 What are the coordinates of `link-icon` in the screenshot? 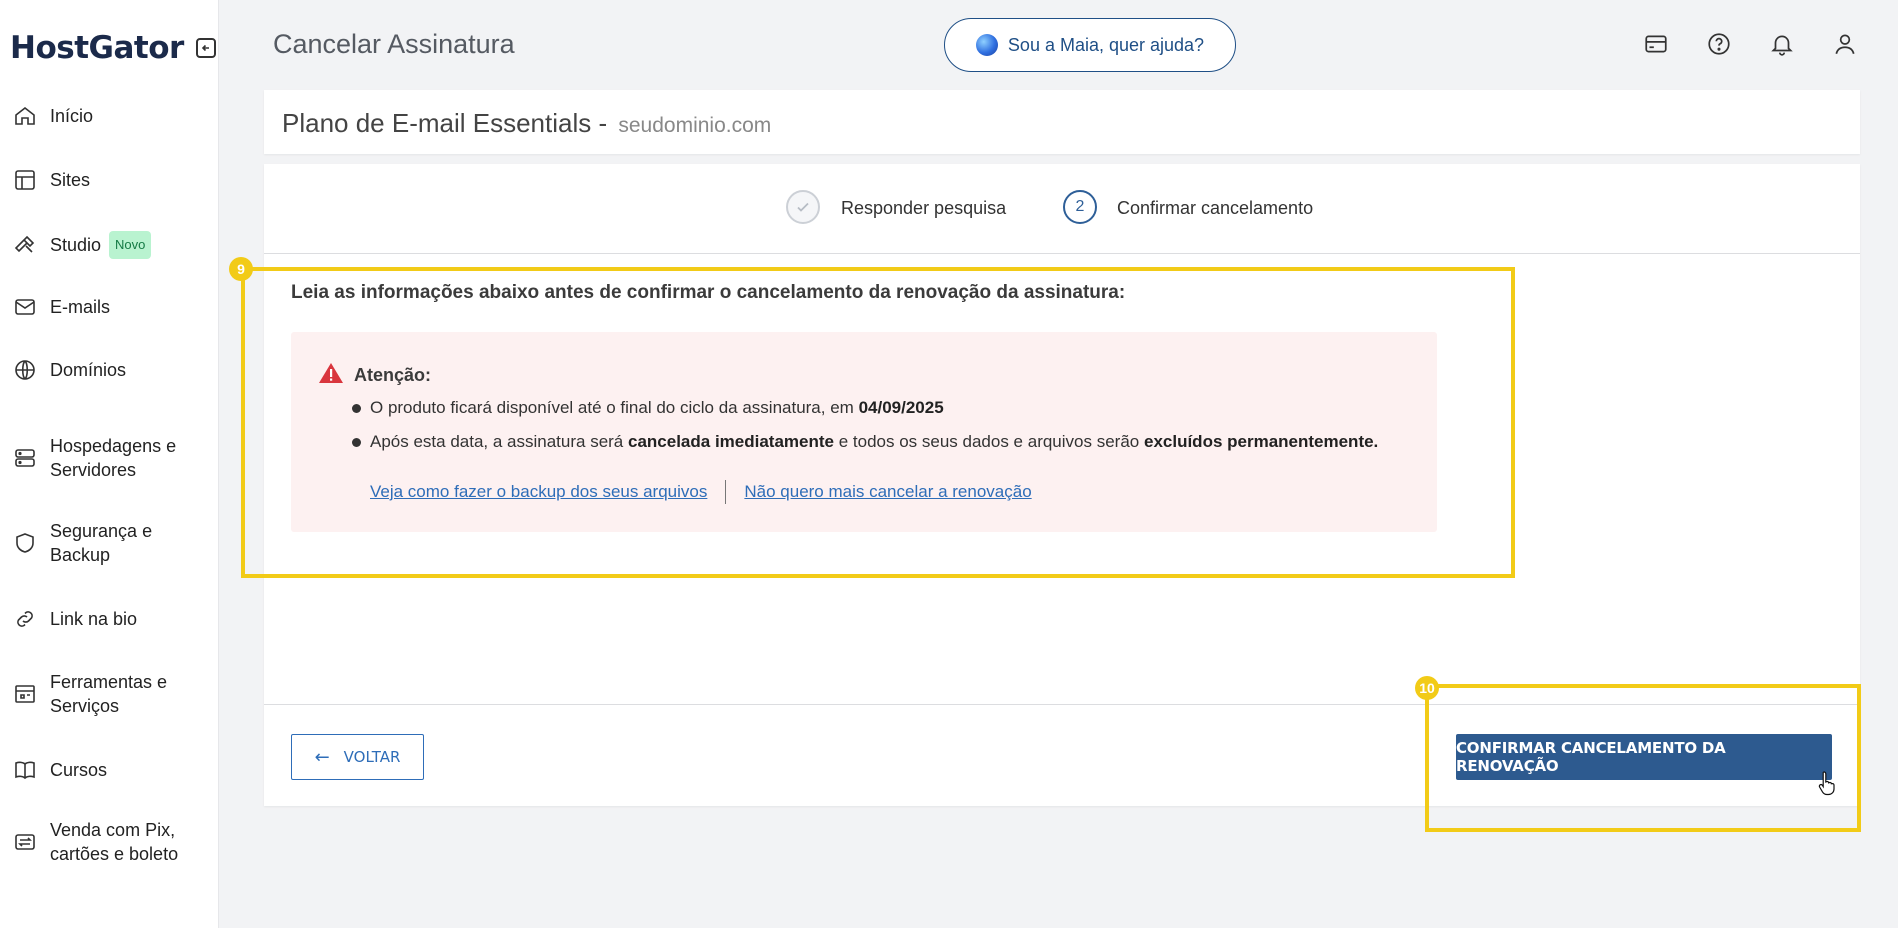 It's located at (25, 619).